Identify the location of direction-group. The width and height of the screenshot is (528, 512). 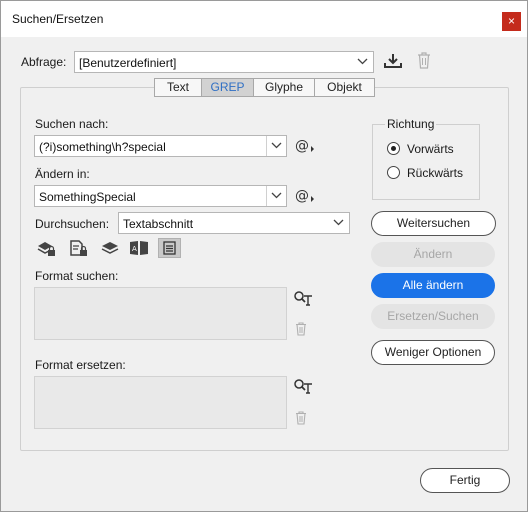
(426, 162).